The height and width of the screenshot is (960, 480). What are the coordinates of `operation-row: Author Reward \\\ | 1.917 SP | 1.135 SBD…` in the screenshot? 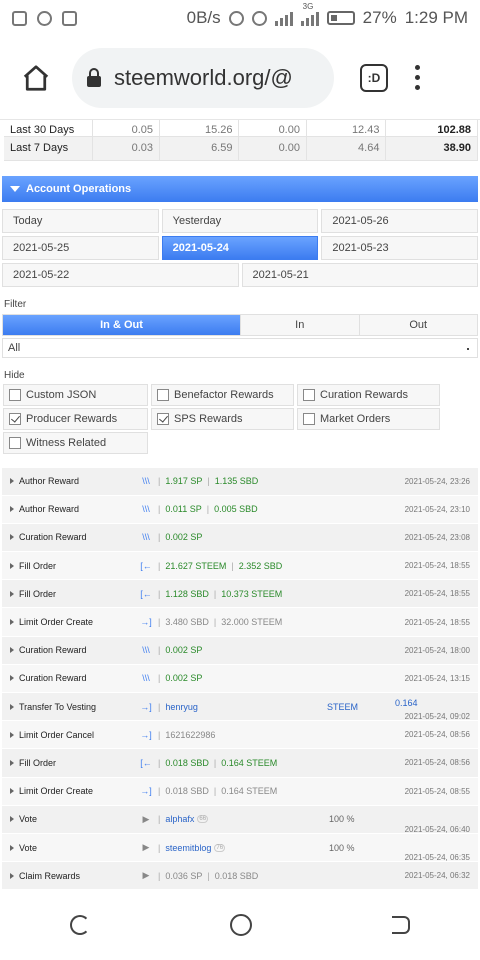 It's located at (240, 481).